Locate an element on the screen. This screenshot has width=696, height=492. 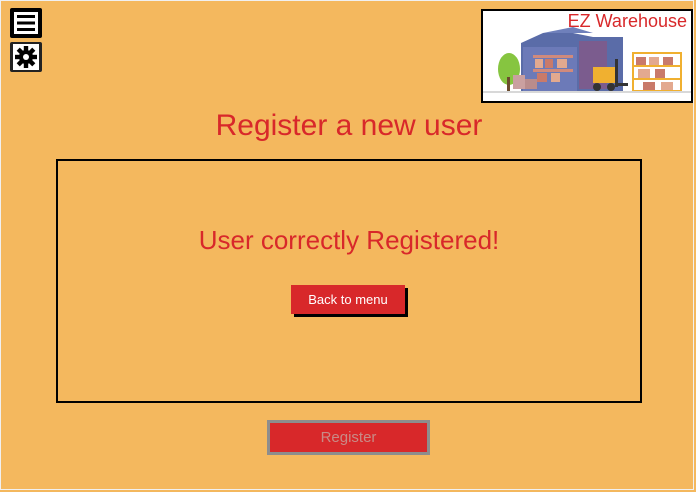
hamburger-menu-icon is located at coordinates (26, 23).